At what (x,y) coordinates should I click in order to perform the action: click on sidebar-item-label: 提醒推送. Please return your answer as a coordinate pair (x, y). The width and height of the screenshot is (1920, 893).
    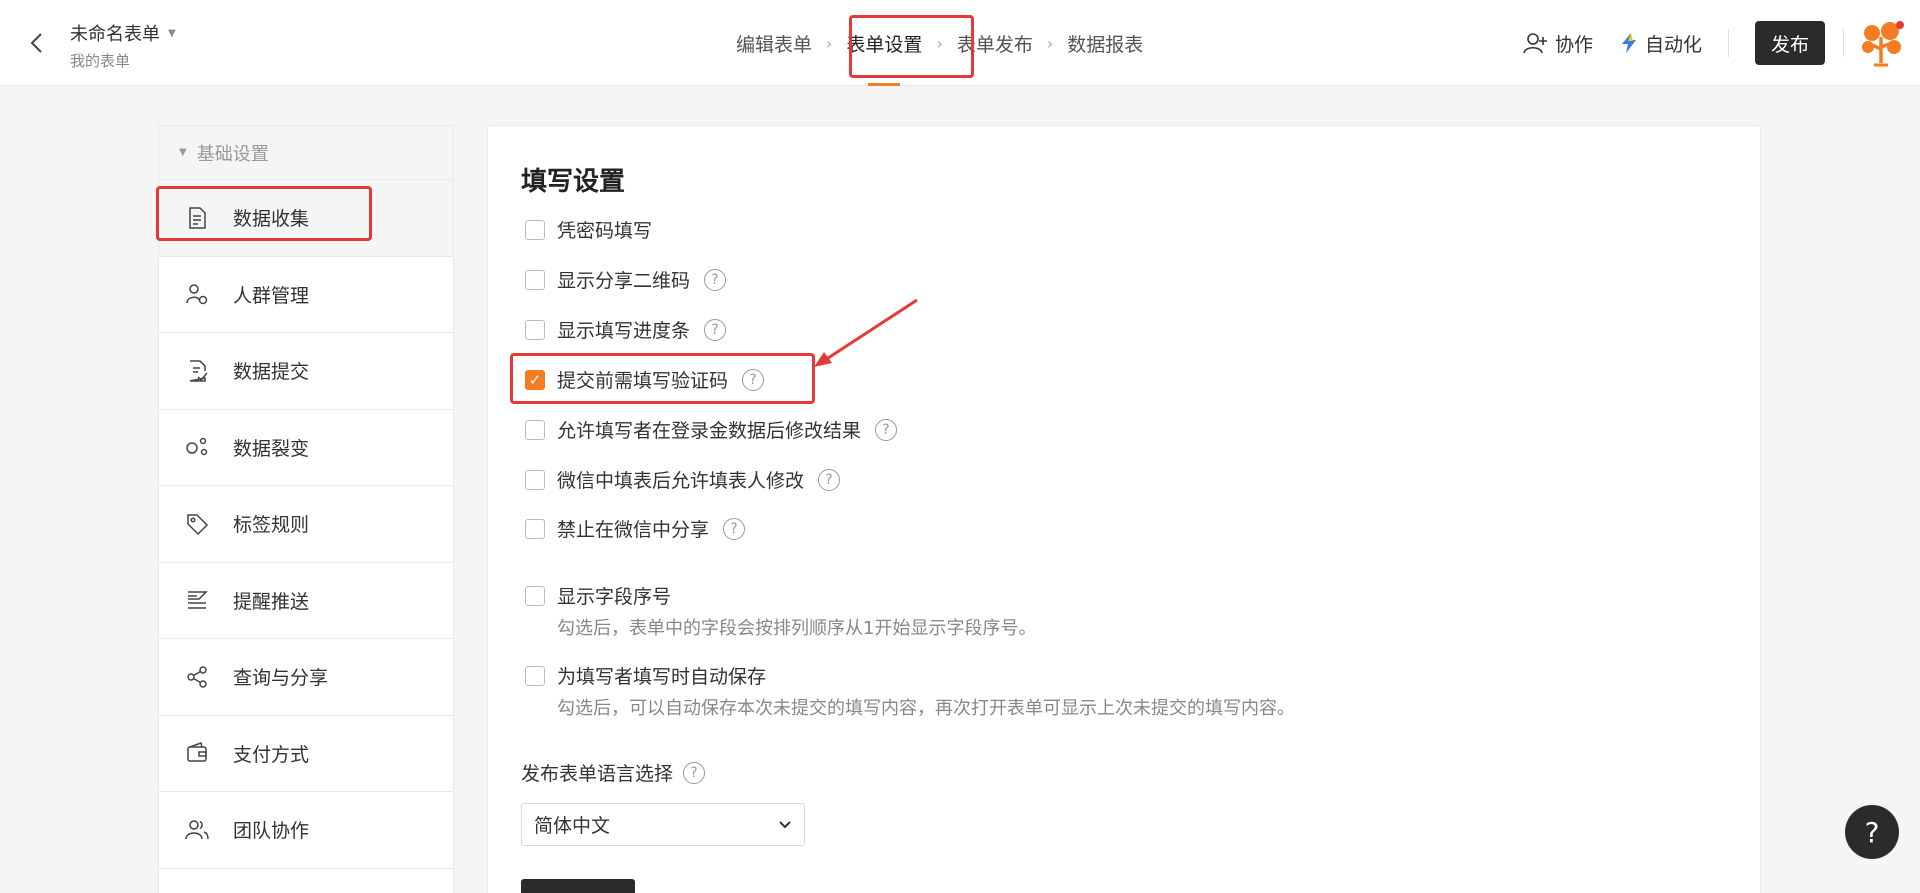
    Looking at the image, I should click on (271, 601).